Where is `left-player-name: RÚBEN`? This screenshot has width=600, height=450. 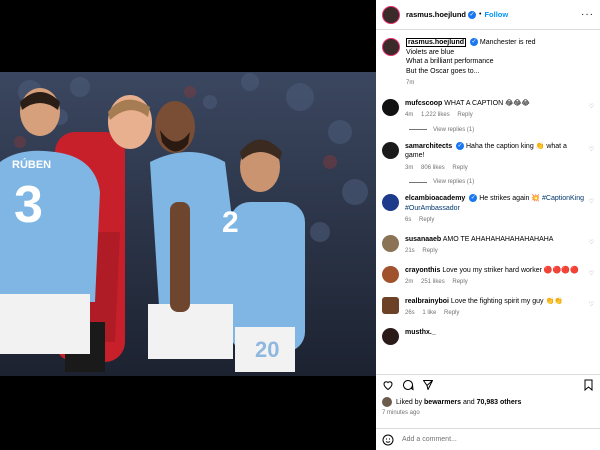 left-player-name: RÚBEN is located at coordinates (31, 164).